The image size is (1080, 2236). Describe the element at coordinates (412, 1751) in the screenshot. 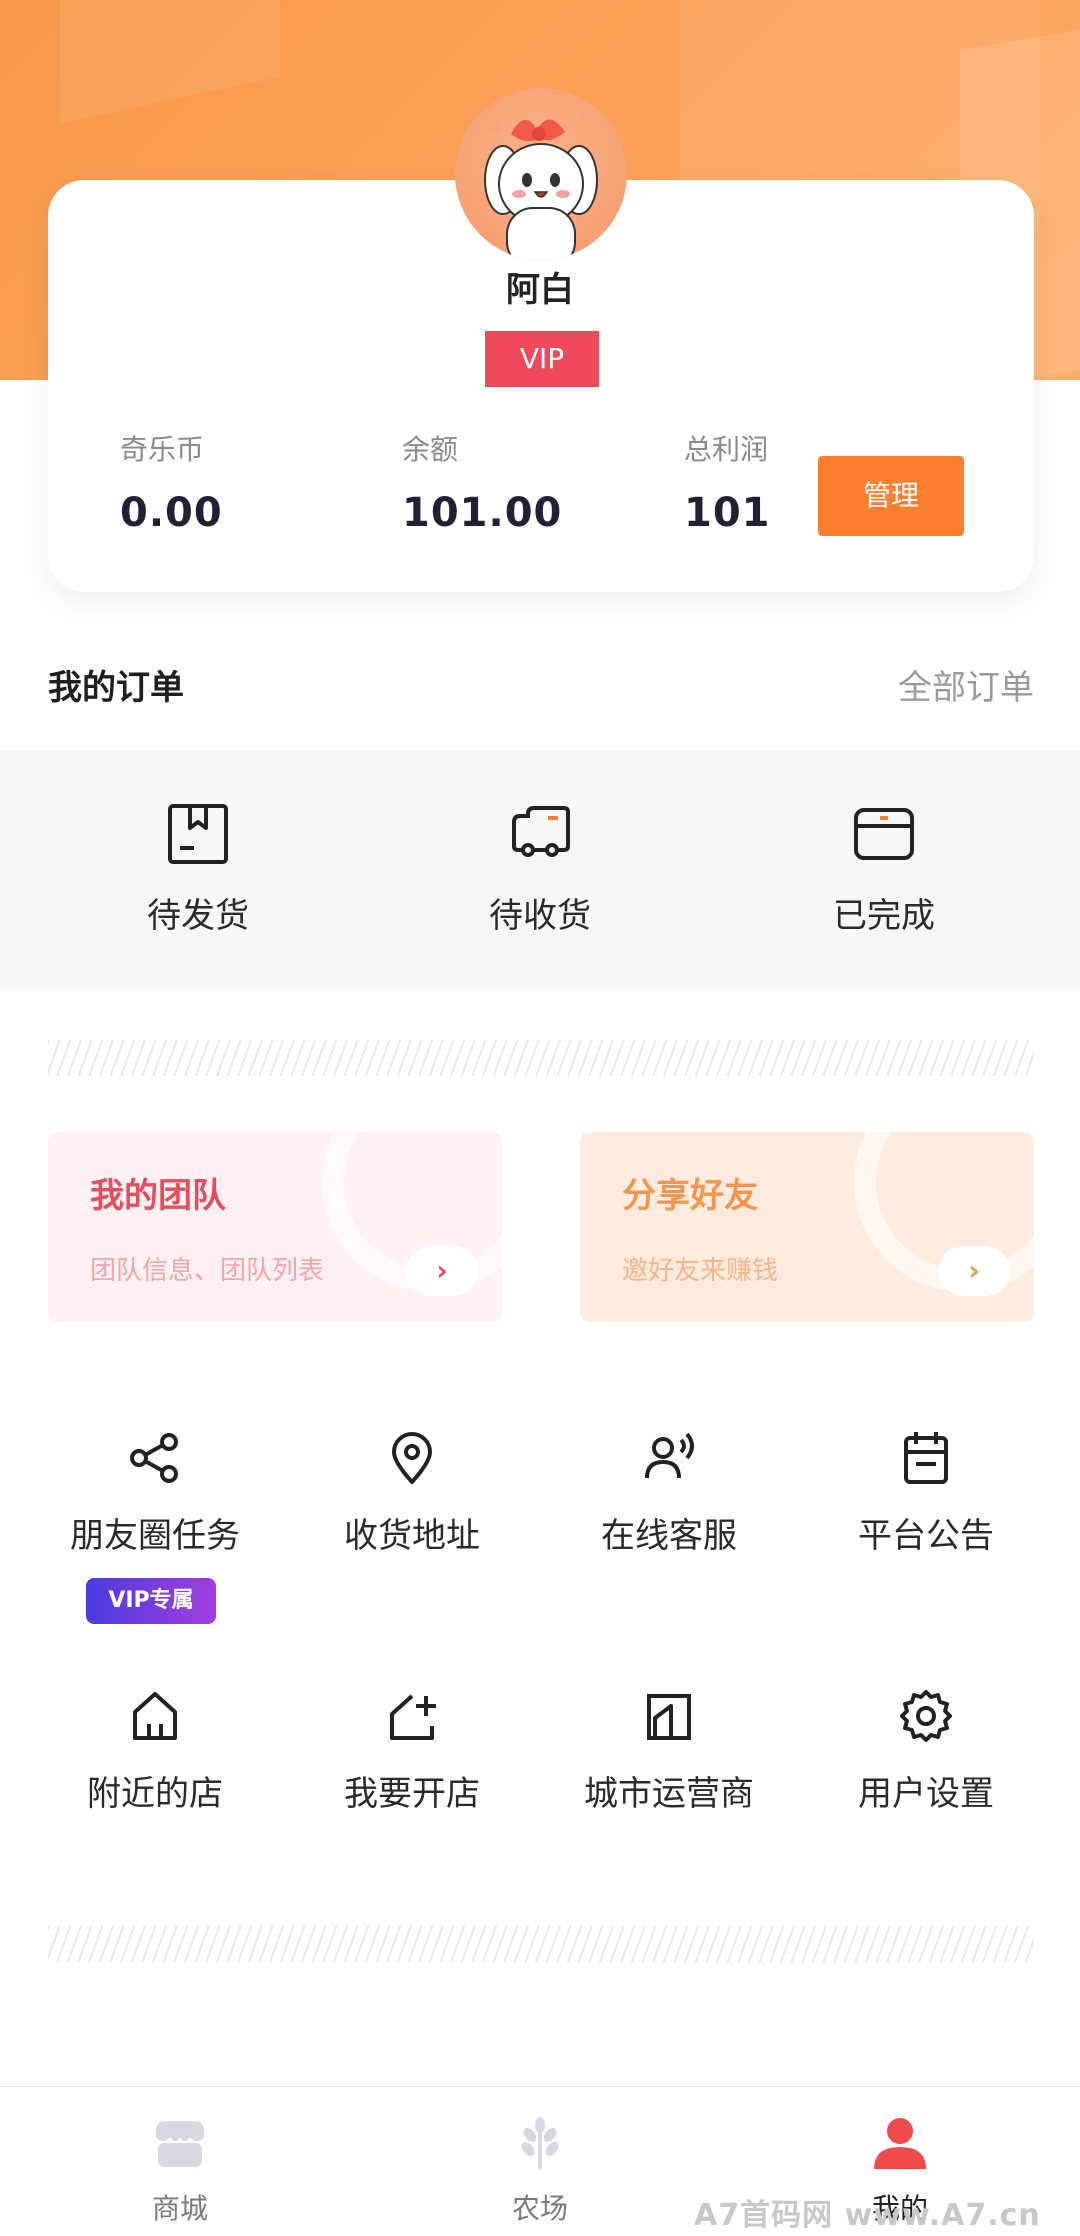

I see `service-open-store: 我要开店` at that location.